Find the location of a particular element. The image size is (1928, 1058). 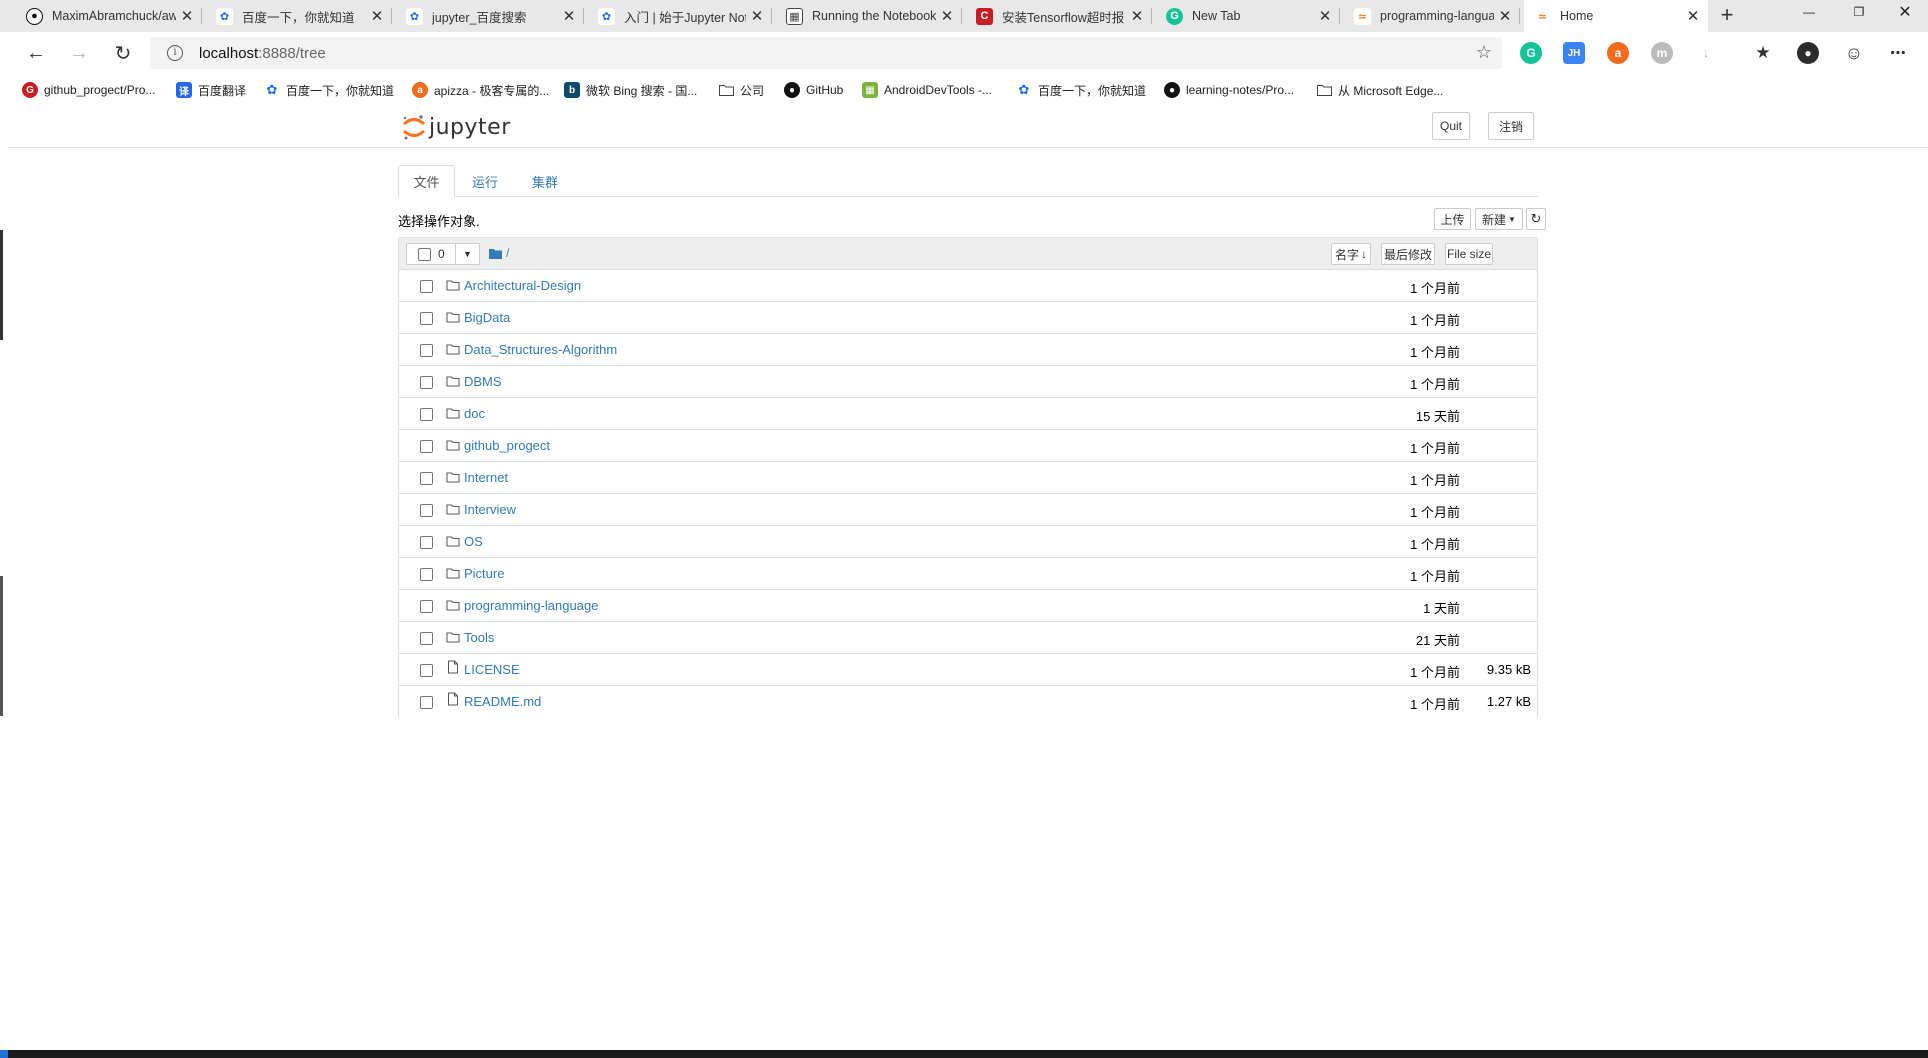

breadcrumb-root: / is located at coordinates (507, 253).